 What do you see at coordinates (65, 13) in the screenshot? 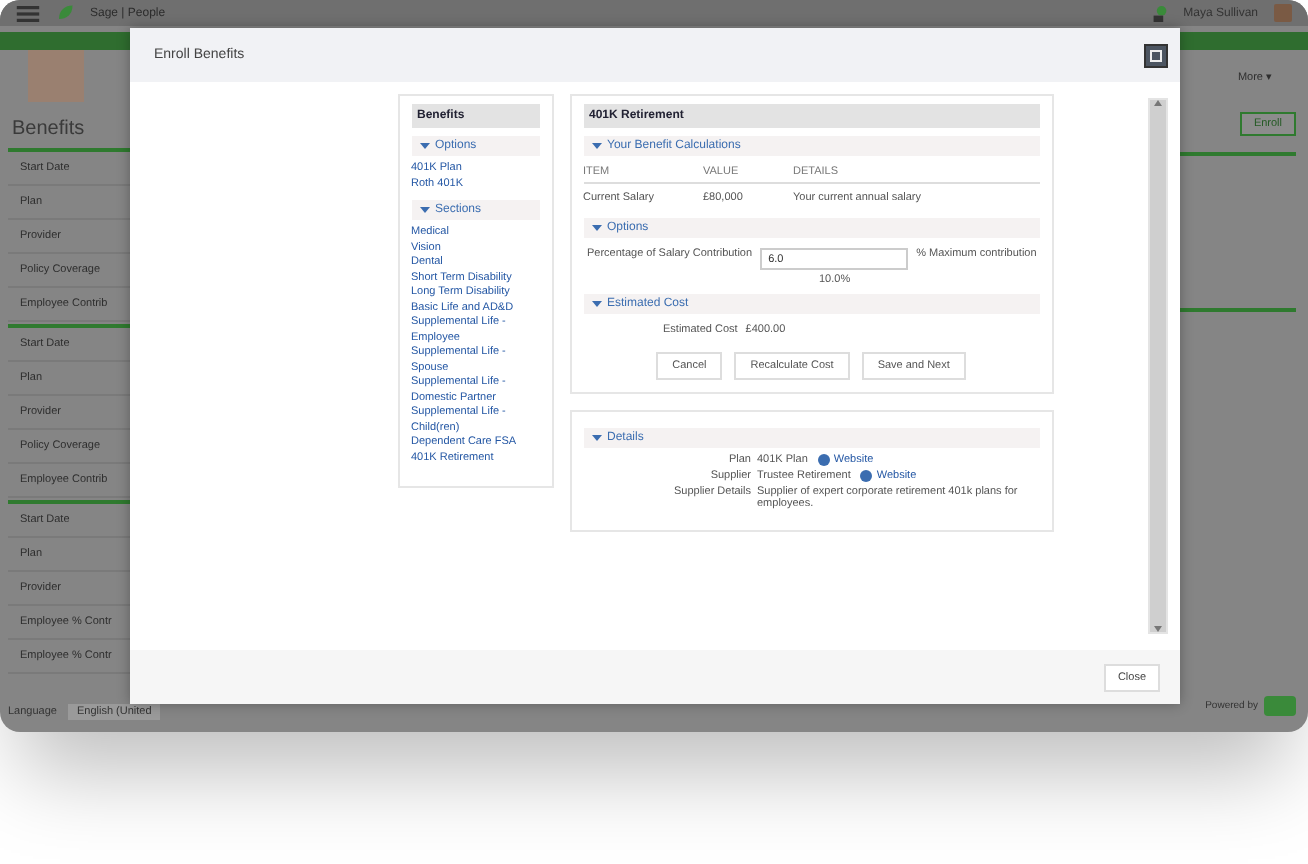
I see `leaf-icon` at bounding box center [65, 13].